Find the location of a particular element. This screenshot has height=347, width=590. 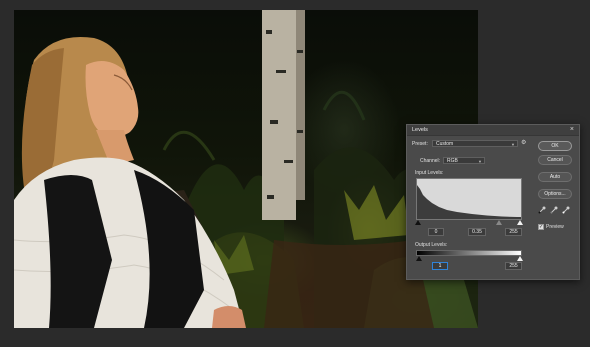

input-black-slider is located at coordinates (418, 222).